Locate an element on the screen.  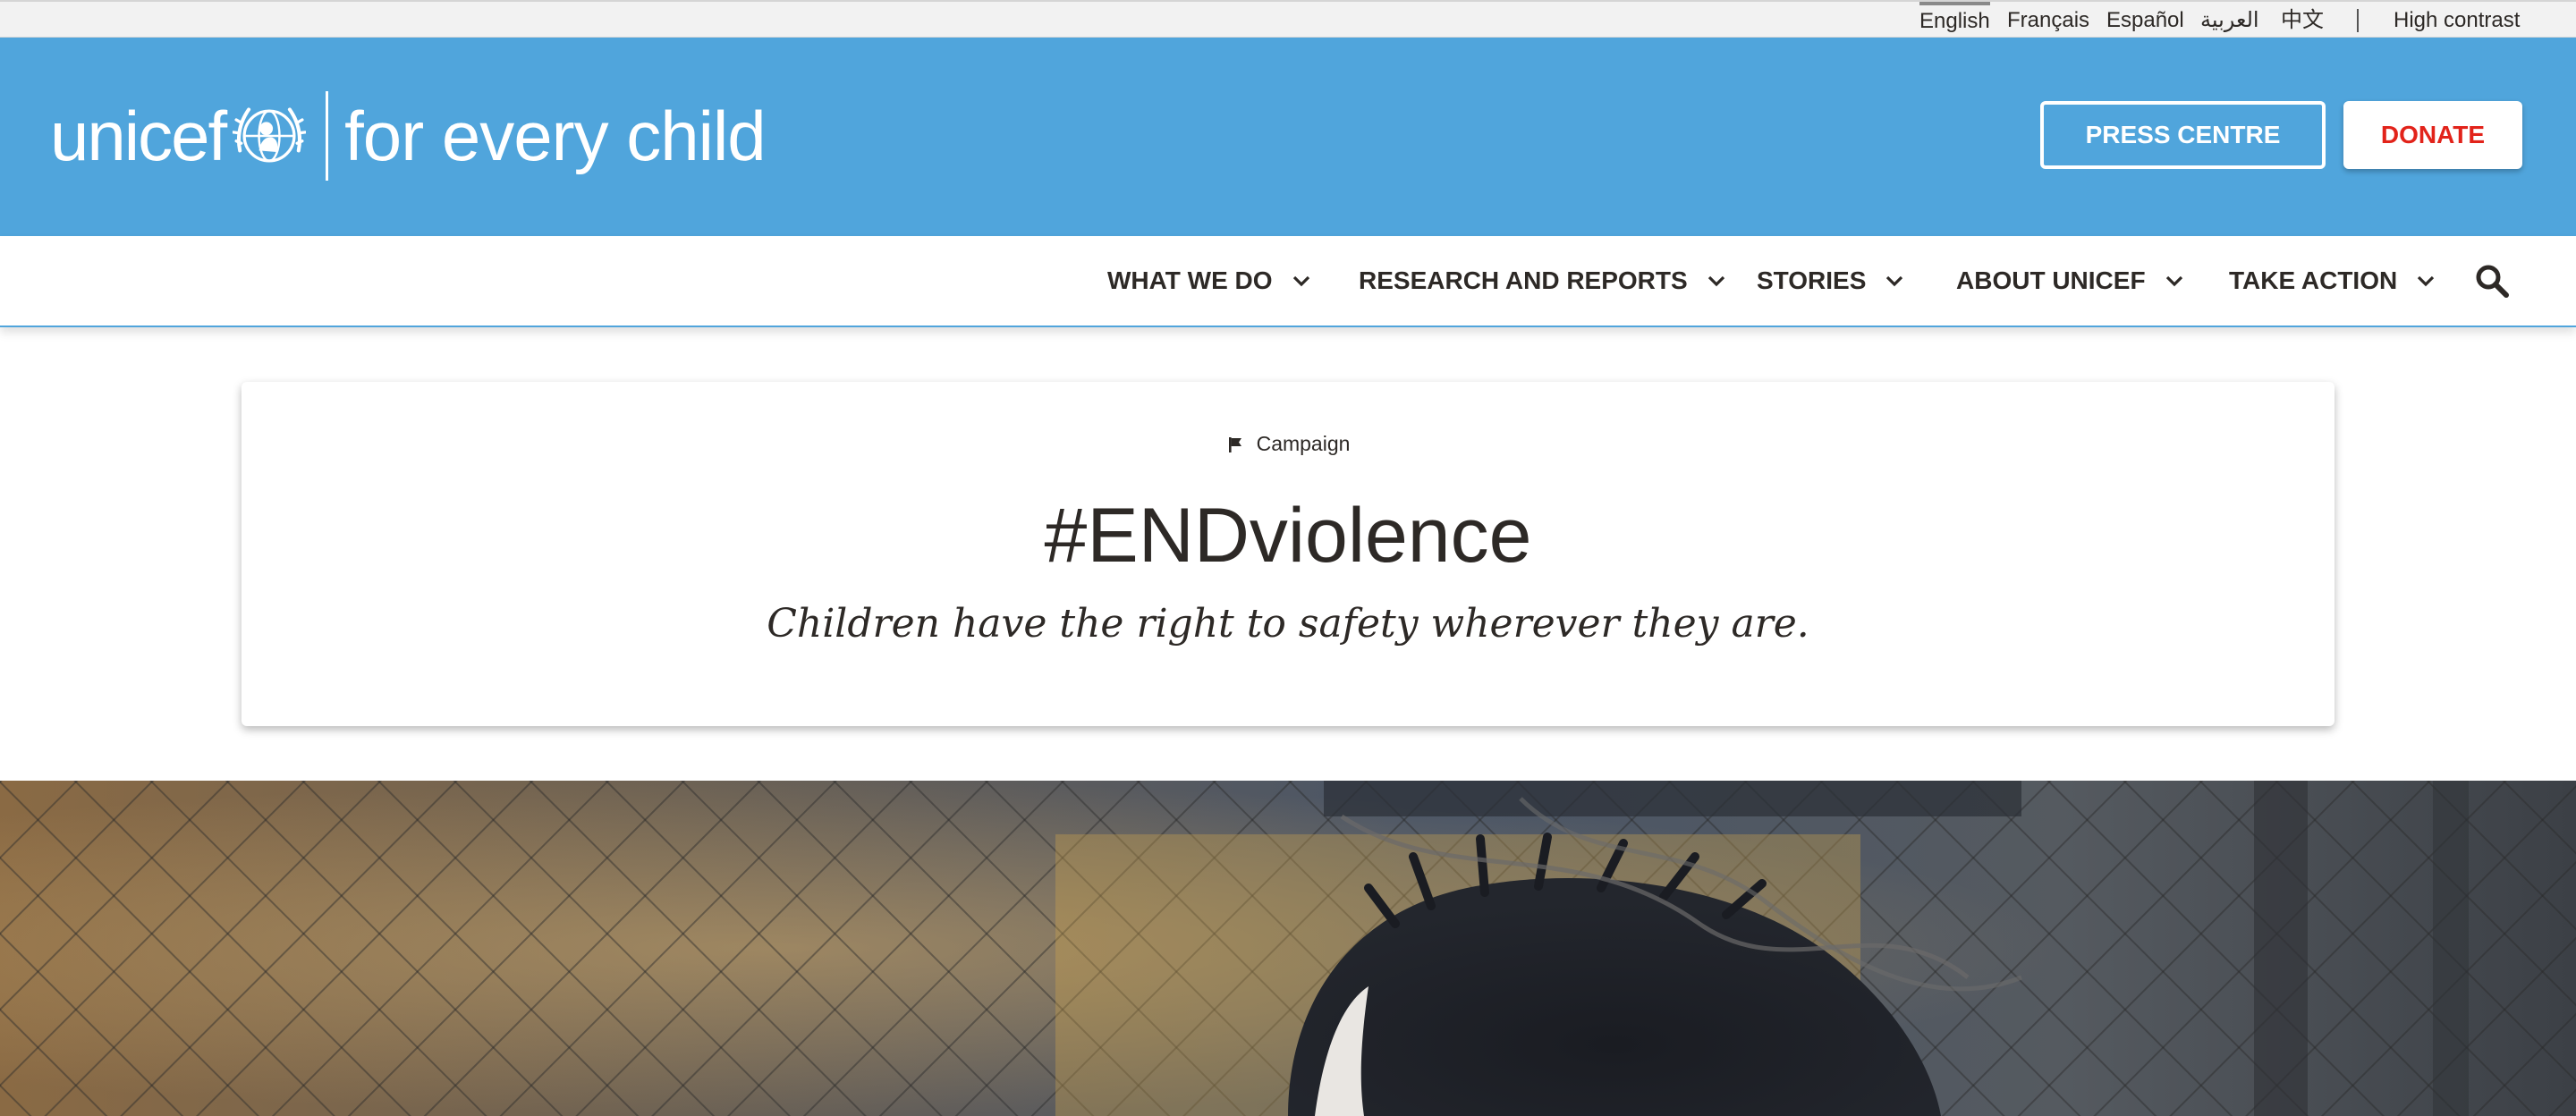
nav-item-label: TAKE ACTION is located at coordinates (2313, 280).